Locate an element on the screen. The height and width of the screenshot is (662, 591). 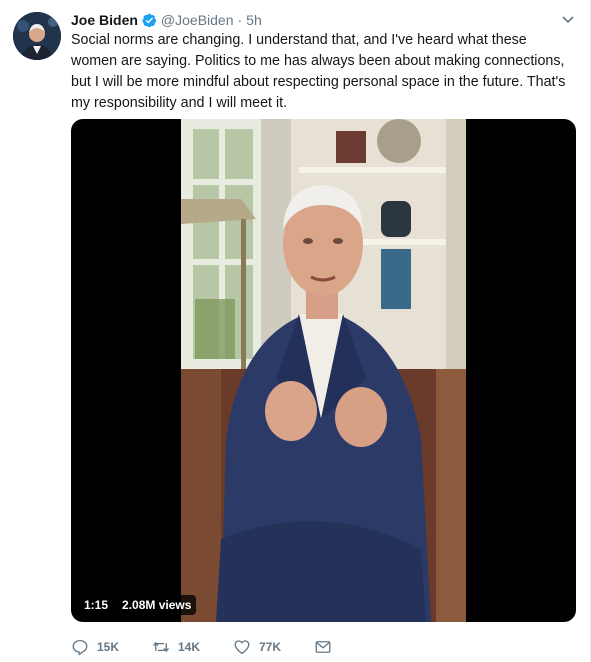
reply-count: 15K is located at coordinates (108, 647).